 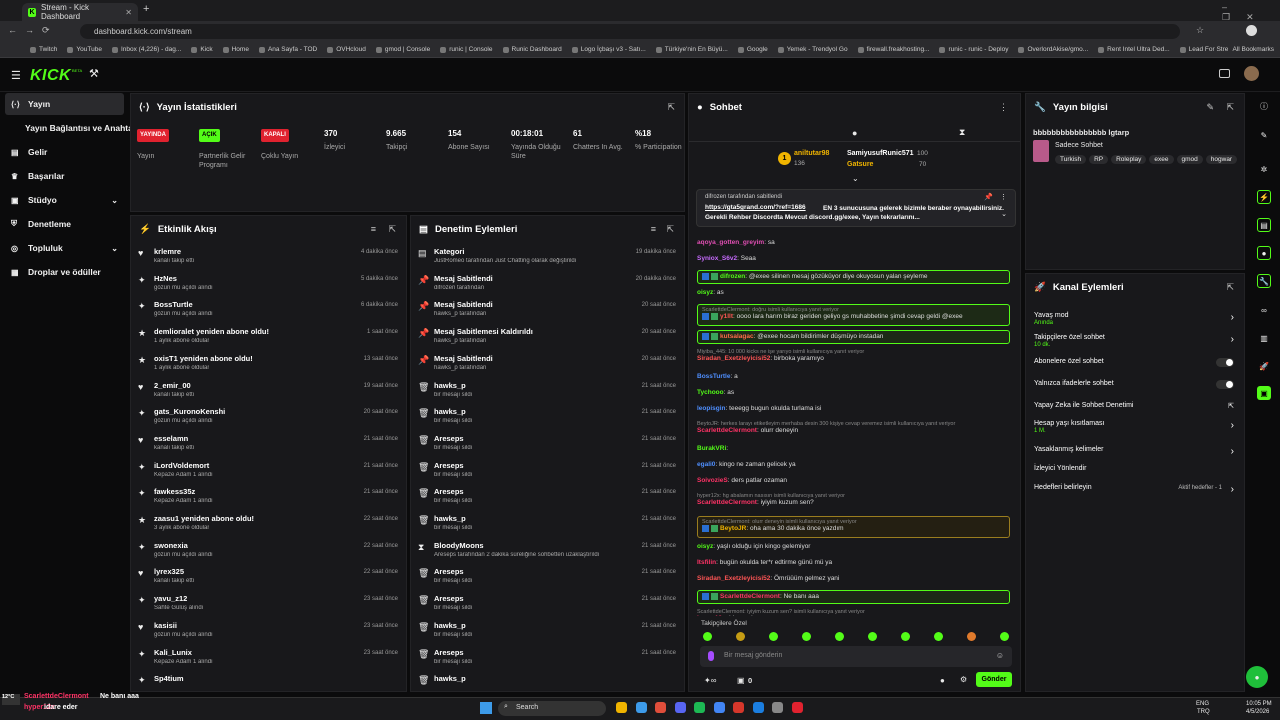 What do you see at coordinates (1232, 451) in the screenshot?
I see `chevron-right-icon: ›` at bounding box center [1232, 451].